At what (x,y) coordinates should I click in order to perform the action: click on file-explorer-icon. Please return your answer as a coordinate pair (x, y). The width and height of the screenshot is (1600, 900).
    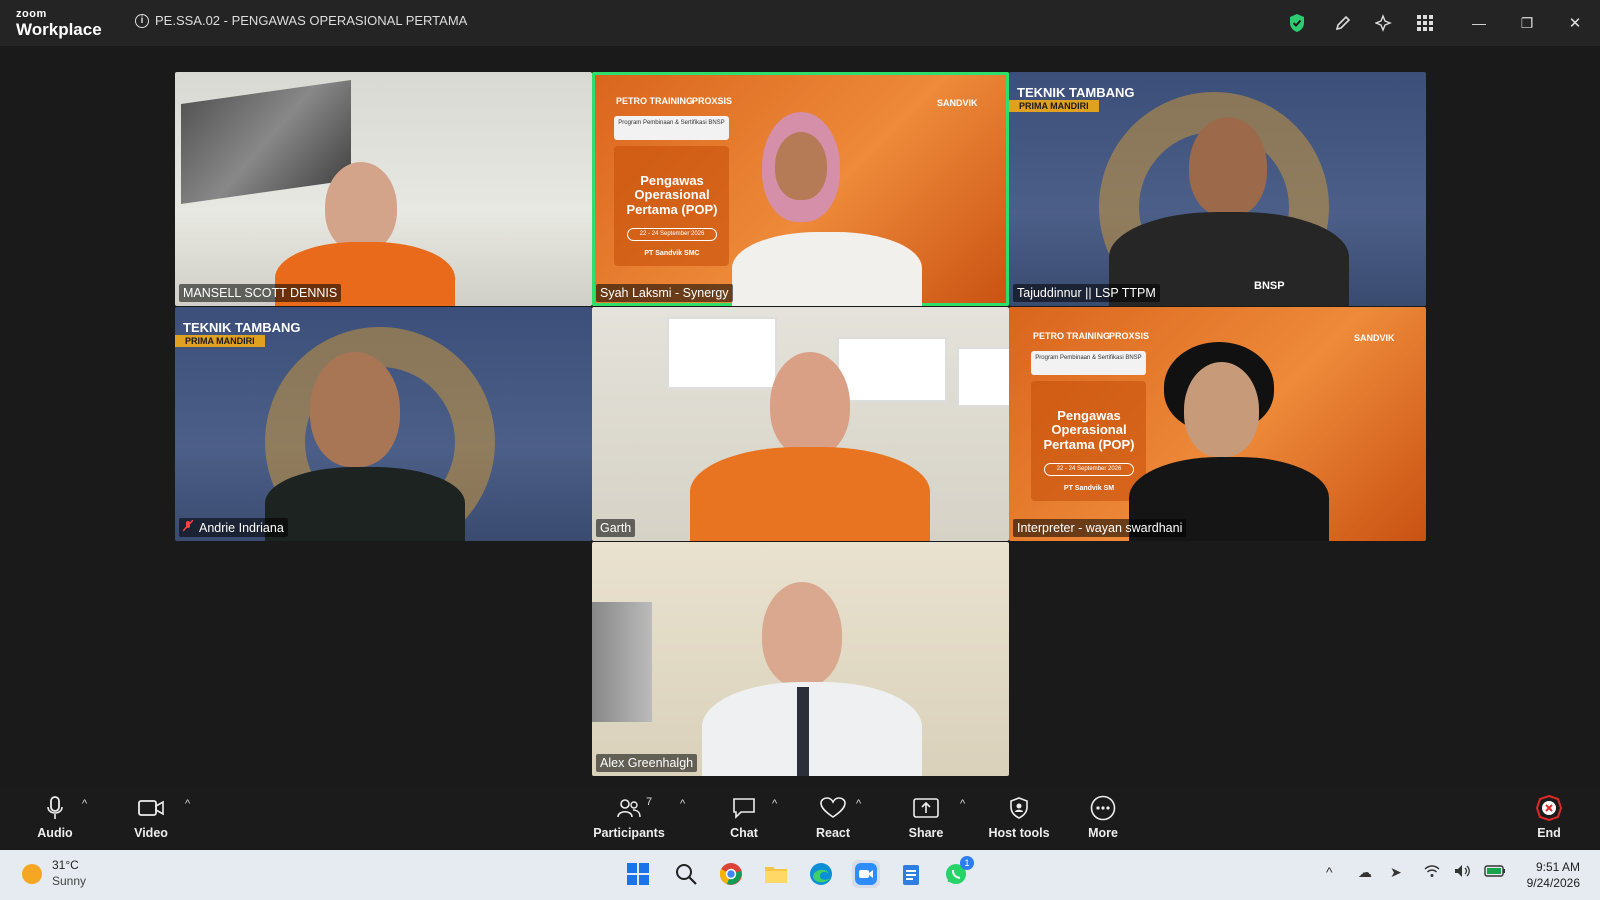
    Looking at the image, I should click on (776, 874).